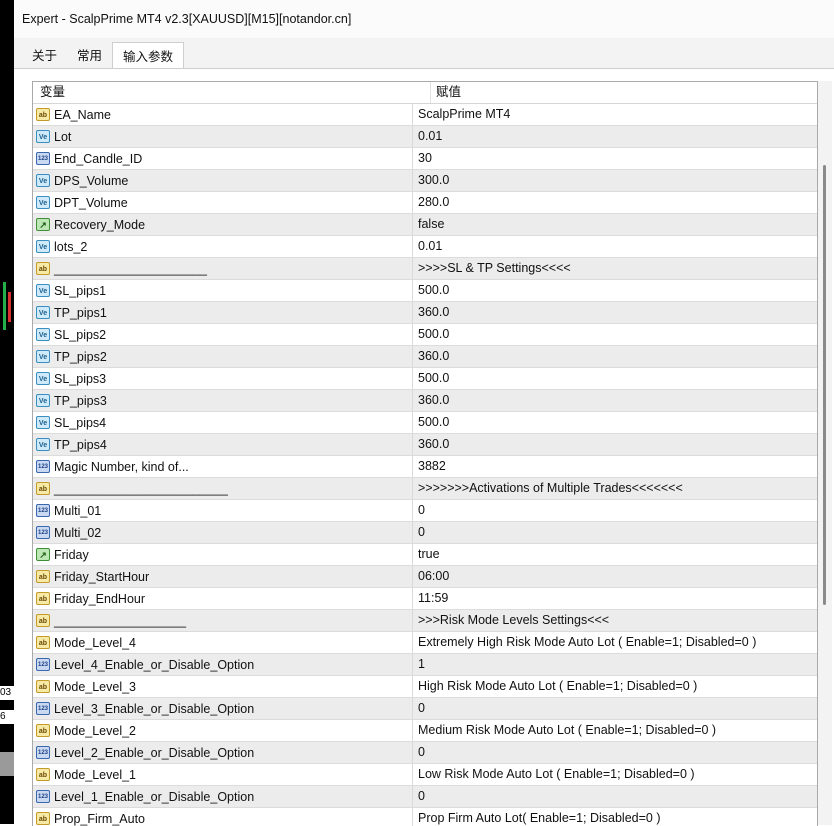  I want to click on table-row: 123Magic Number, kind of...3882, so click(425, 467).